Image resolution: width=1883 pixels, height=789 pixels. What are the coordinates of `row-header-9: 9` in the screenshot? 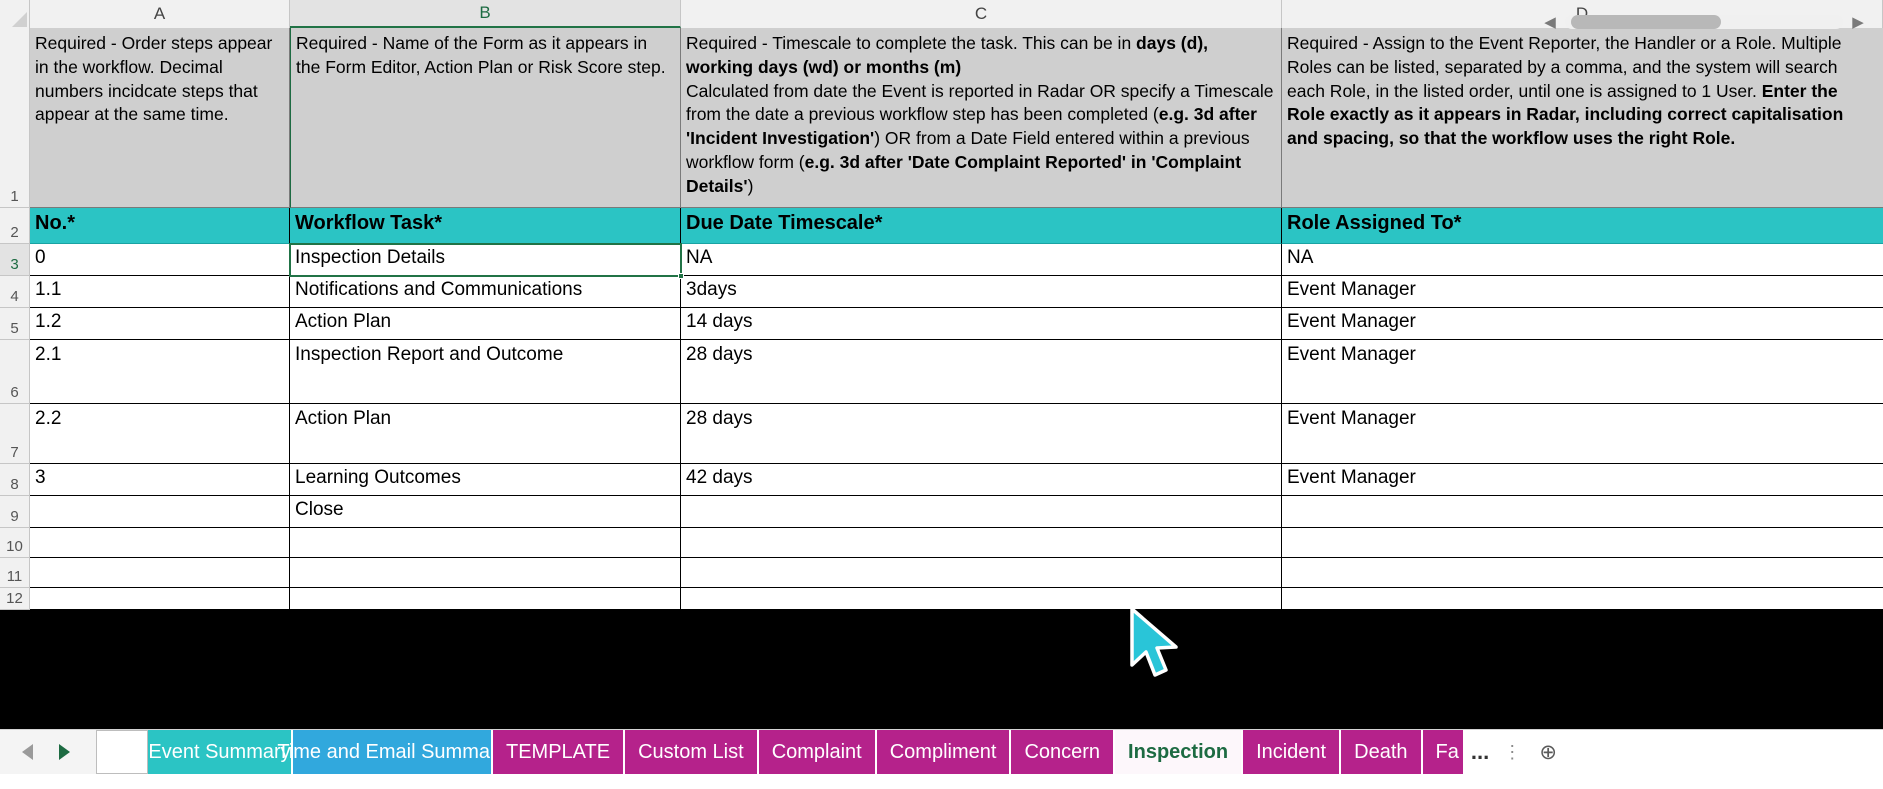 It's located at (15, 512).